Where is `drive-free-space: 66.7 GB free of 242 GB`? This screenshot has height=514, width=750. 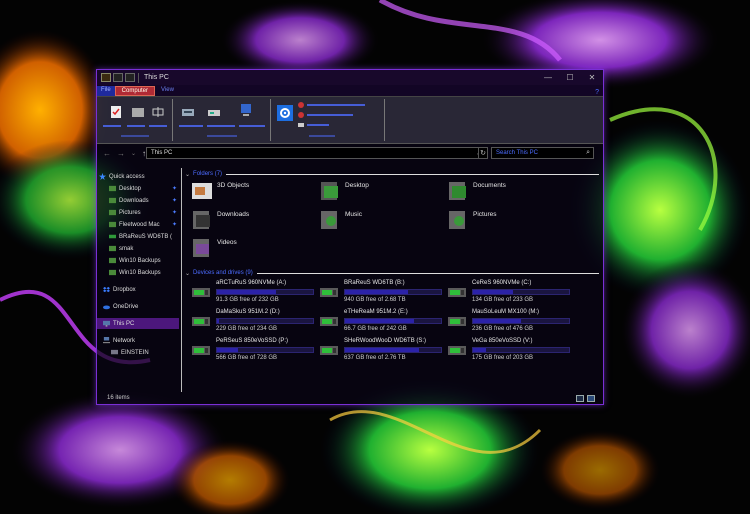
drive-free-space: 66.7 GB free of 242 GB is located at coordinates (375, 329).